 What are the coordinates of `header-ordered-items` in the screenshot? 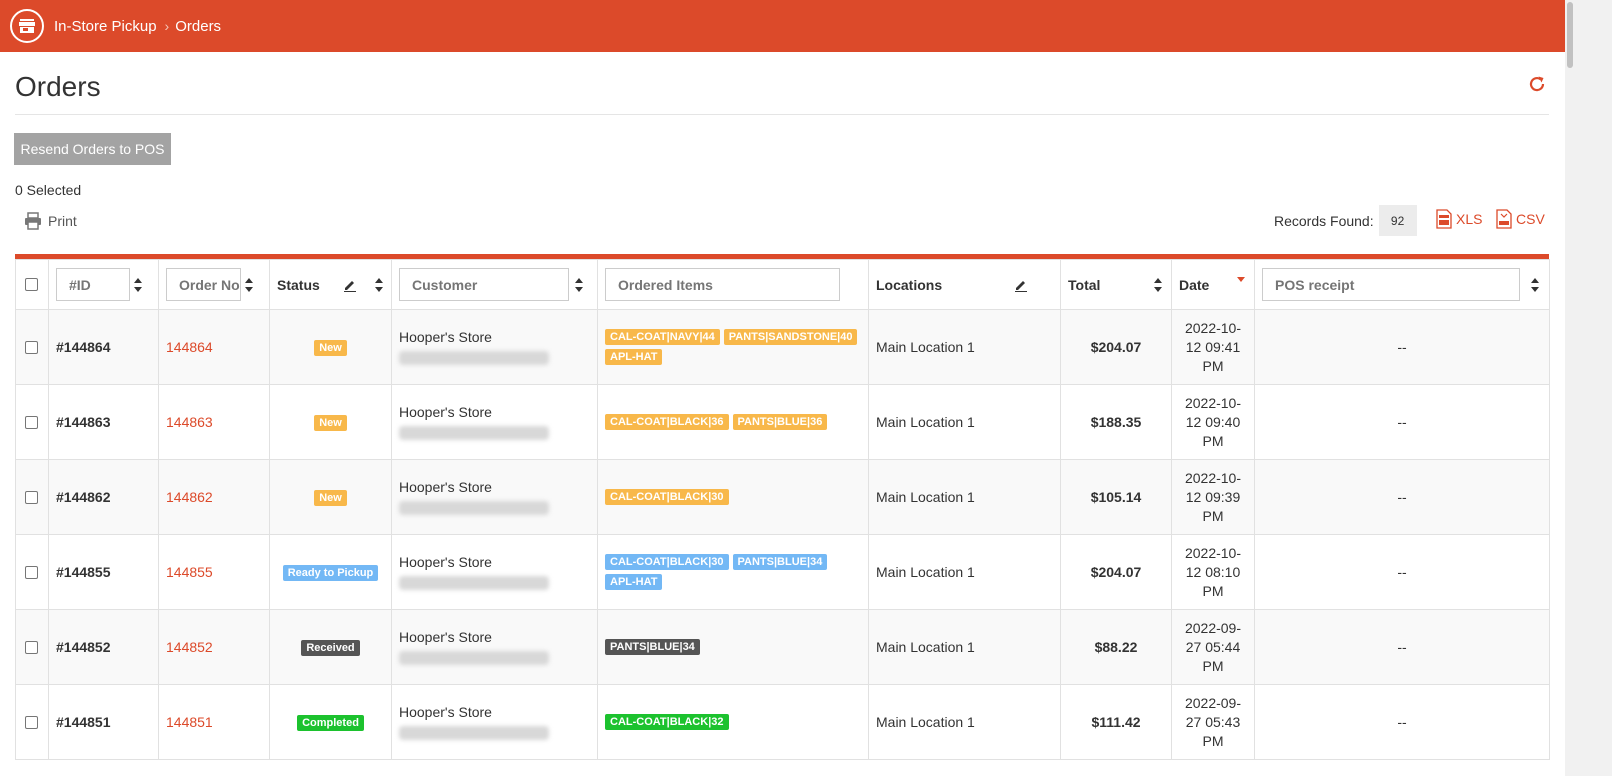 It's located at (733, 284).